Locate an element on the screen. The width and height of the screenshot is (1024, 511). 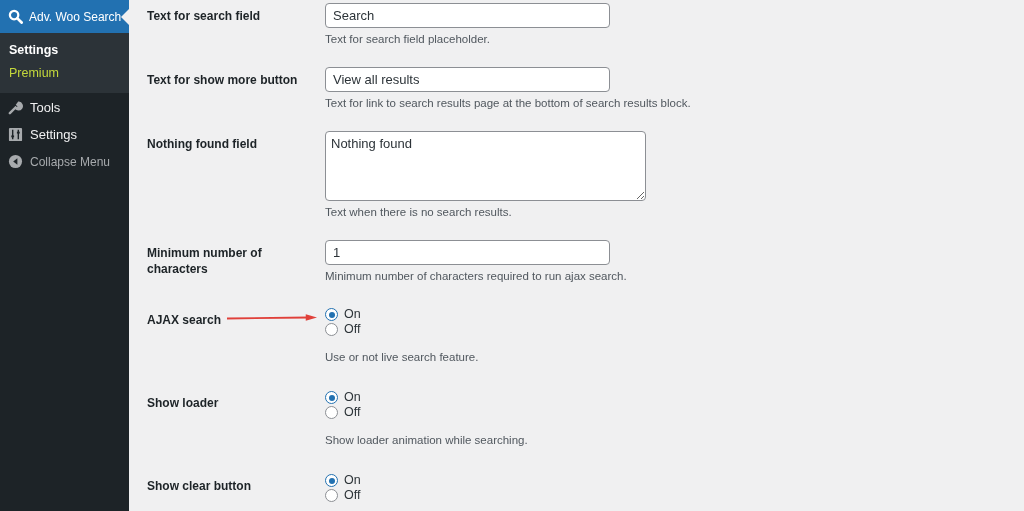
menu-item: Tools is located at coordinates (64, 107).